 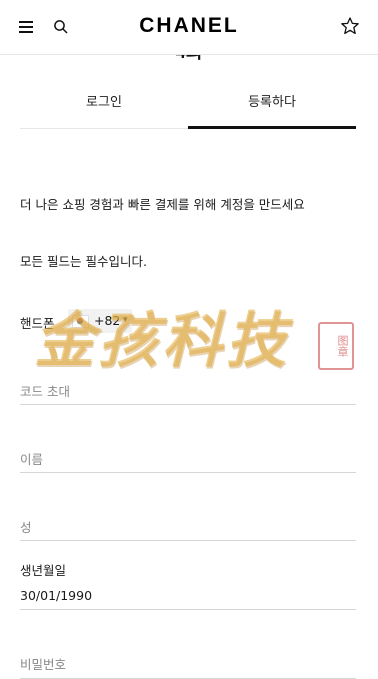 I want to click on country-code-value: +82, so click(x=107, y=320).